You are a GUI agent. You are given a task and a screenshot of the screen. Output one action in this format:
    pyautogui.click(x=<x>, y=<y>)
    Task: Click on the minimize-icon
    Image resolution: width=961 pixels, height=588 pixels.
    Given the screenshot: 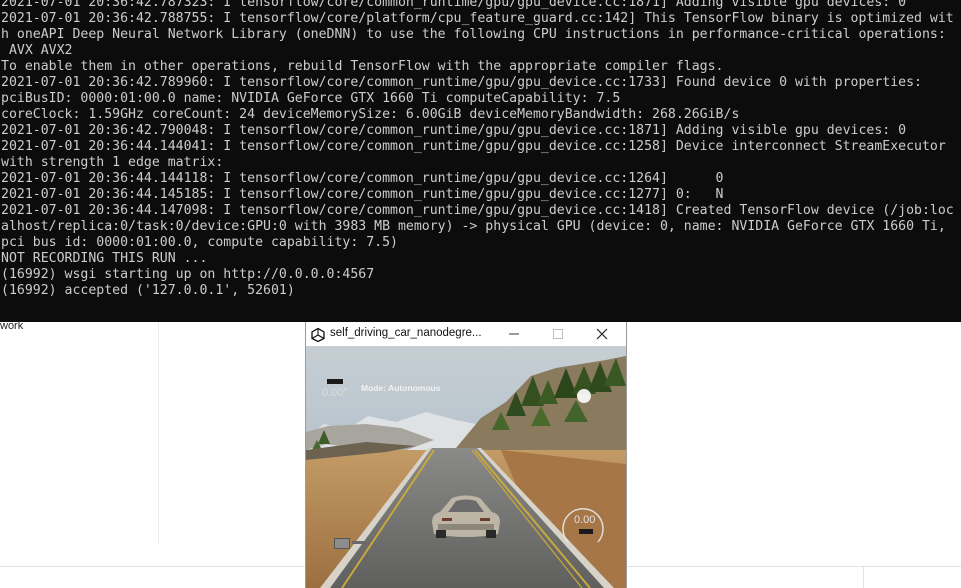 What is the action you would take?
    pyautogui.click(x=514, y=334)
    